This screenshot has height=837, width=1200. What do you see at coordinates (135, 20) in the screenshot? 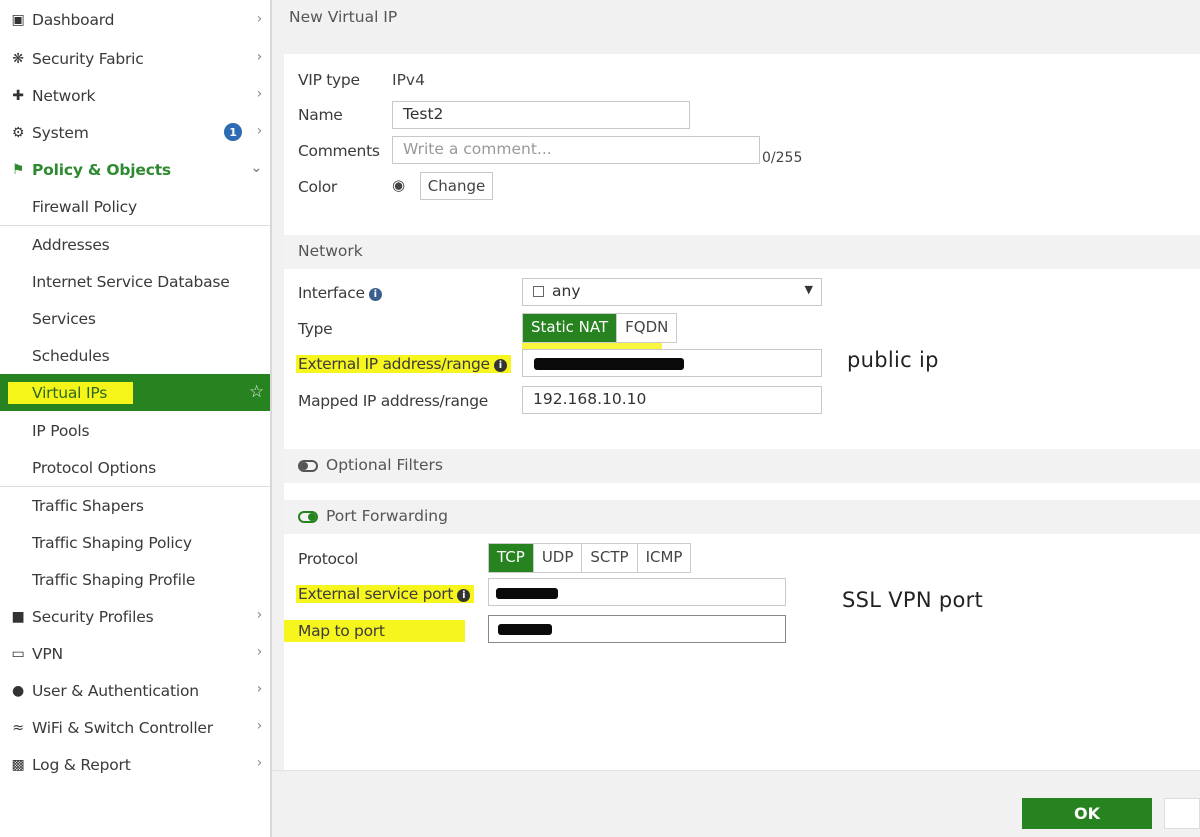
I see `sidebar-item-dashboard: ▣ Dashboard ›` at bounding box center [135, 20].